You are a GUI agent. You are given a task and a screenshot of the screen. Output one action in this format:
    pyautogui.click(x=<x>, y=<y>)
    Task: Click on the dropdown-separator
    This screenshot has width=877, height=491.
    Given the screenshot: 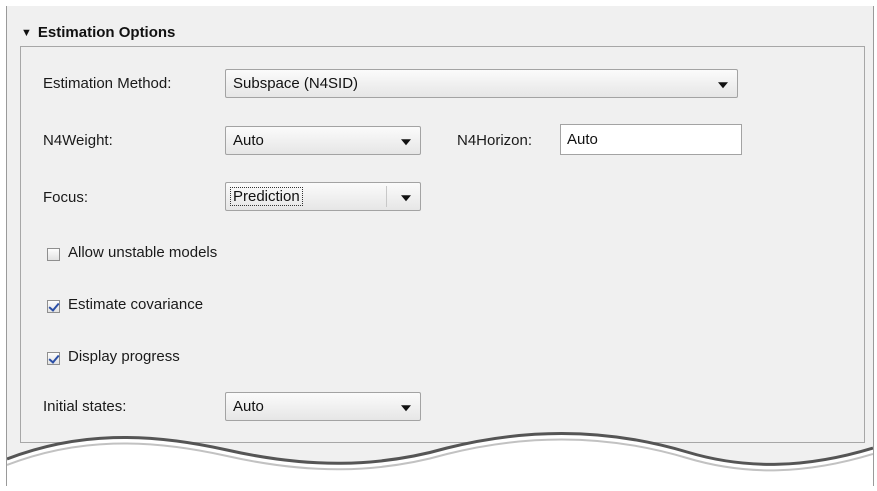 What is the action you would take?
    pyautogui.click(x=386, y=196)
    